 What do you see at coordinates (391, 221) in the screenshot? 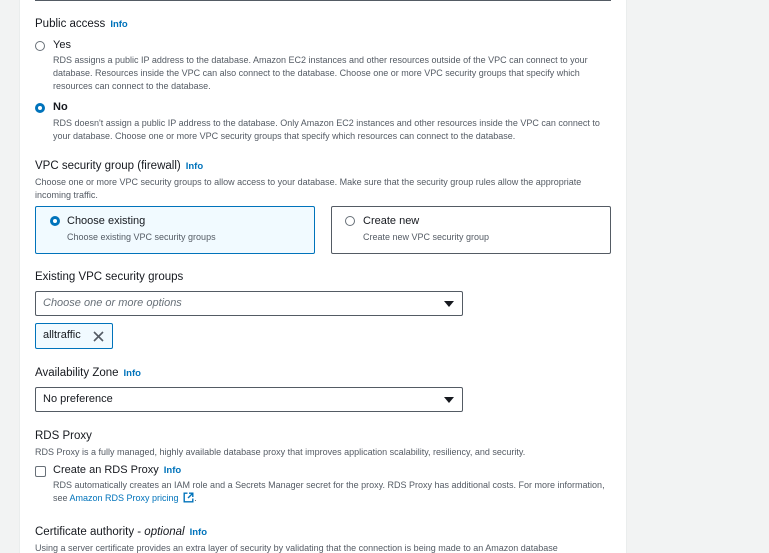
I see `create-new-label: Create new` at bounding box center [391, 221].